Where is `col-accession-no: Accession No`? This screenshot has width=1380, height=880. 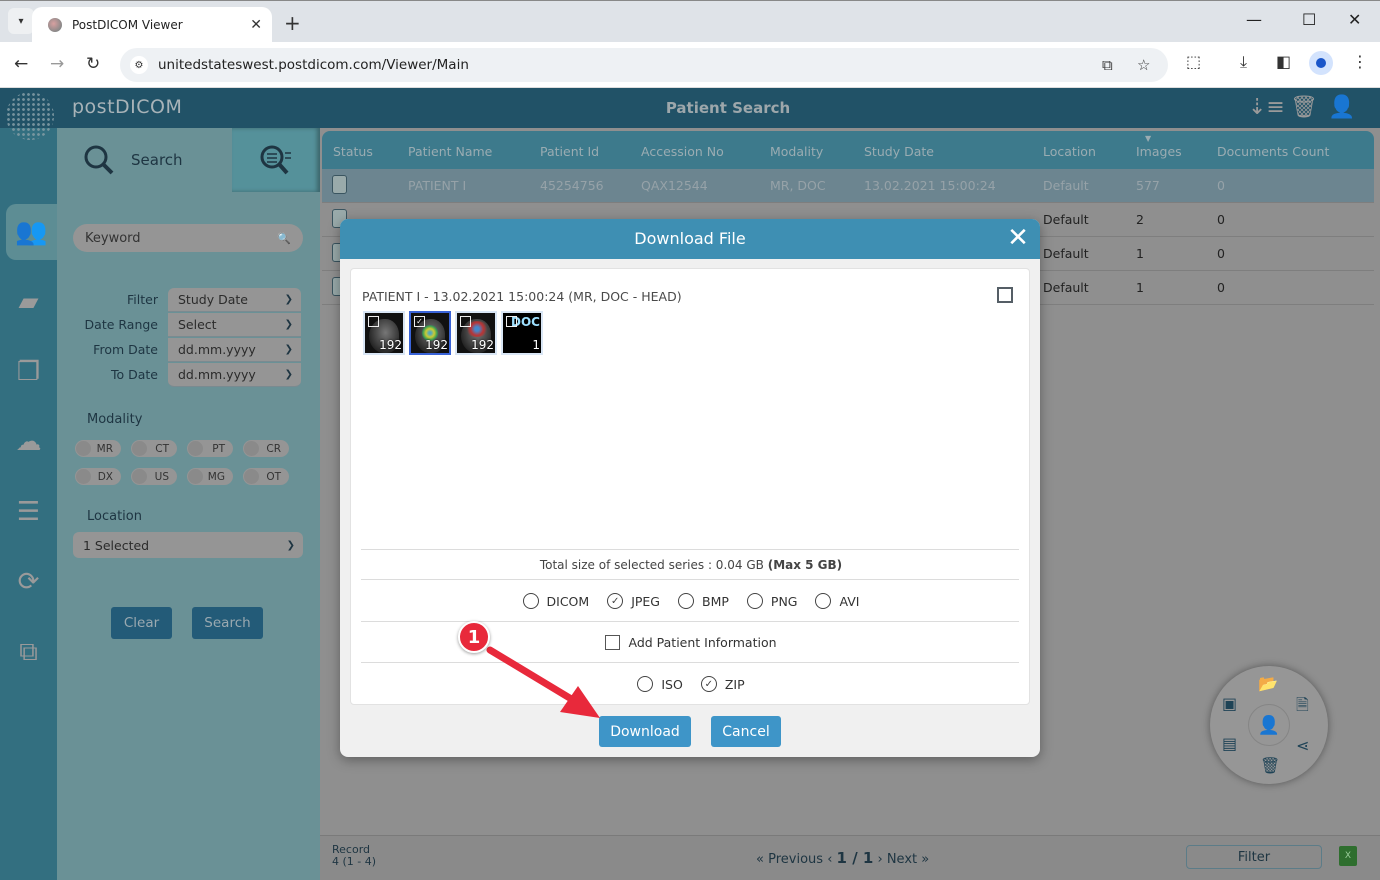
col-accession-no: Accession No is located at coordinates (682, 151).